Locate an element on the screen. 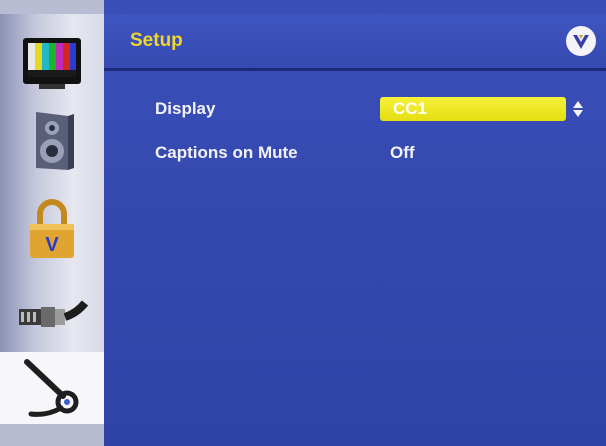 Image resolution: width=606 pixels, height=446 pixels. up-down-arrows-icon is located at coordinates (578, 109).